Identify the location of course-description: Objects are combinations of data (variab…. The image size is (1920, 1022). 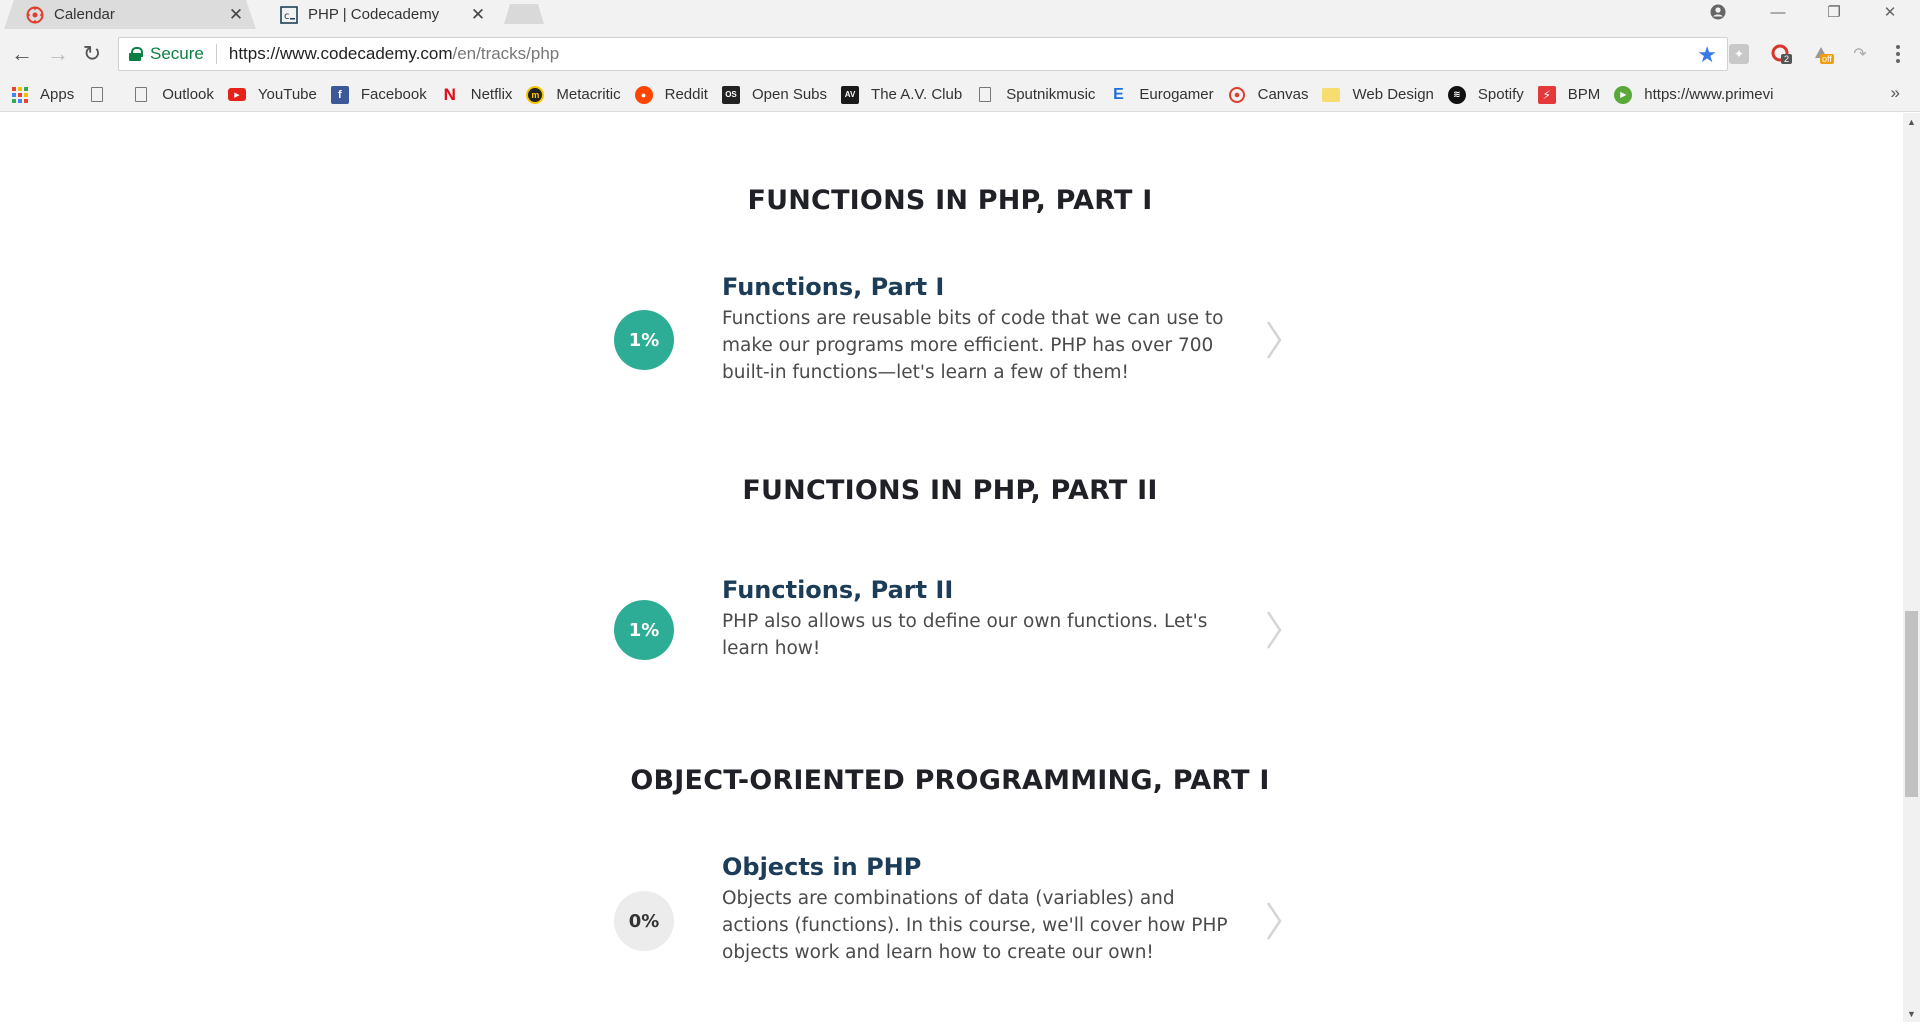
(975, 925).